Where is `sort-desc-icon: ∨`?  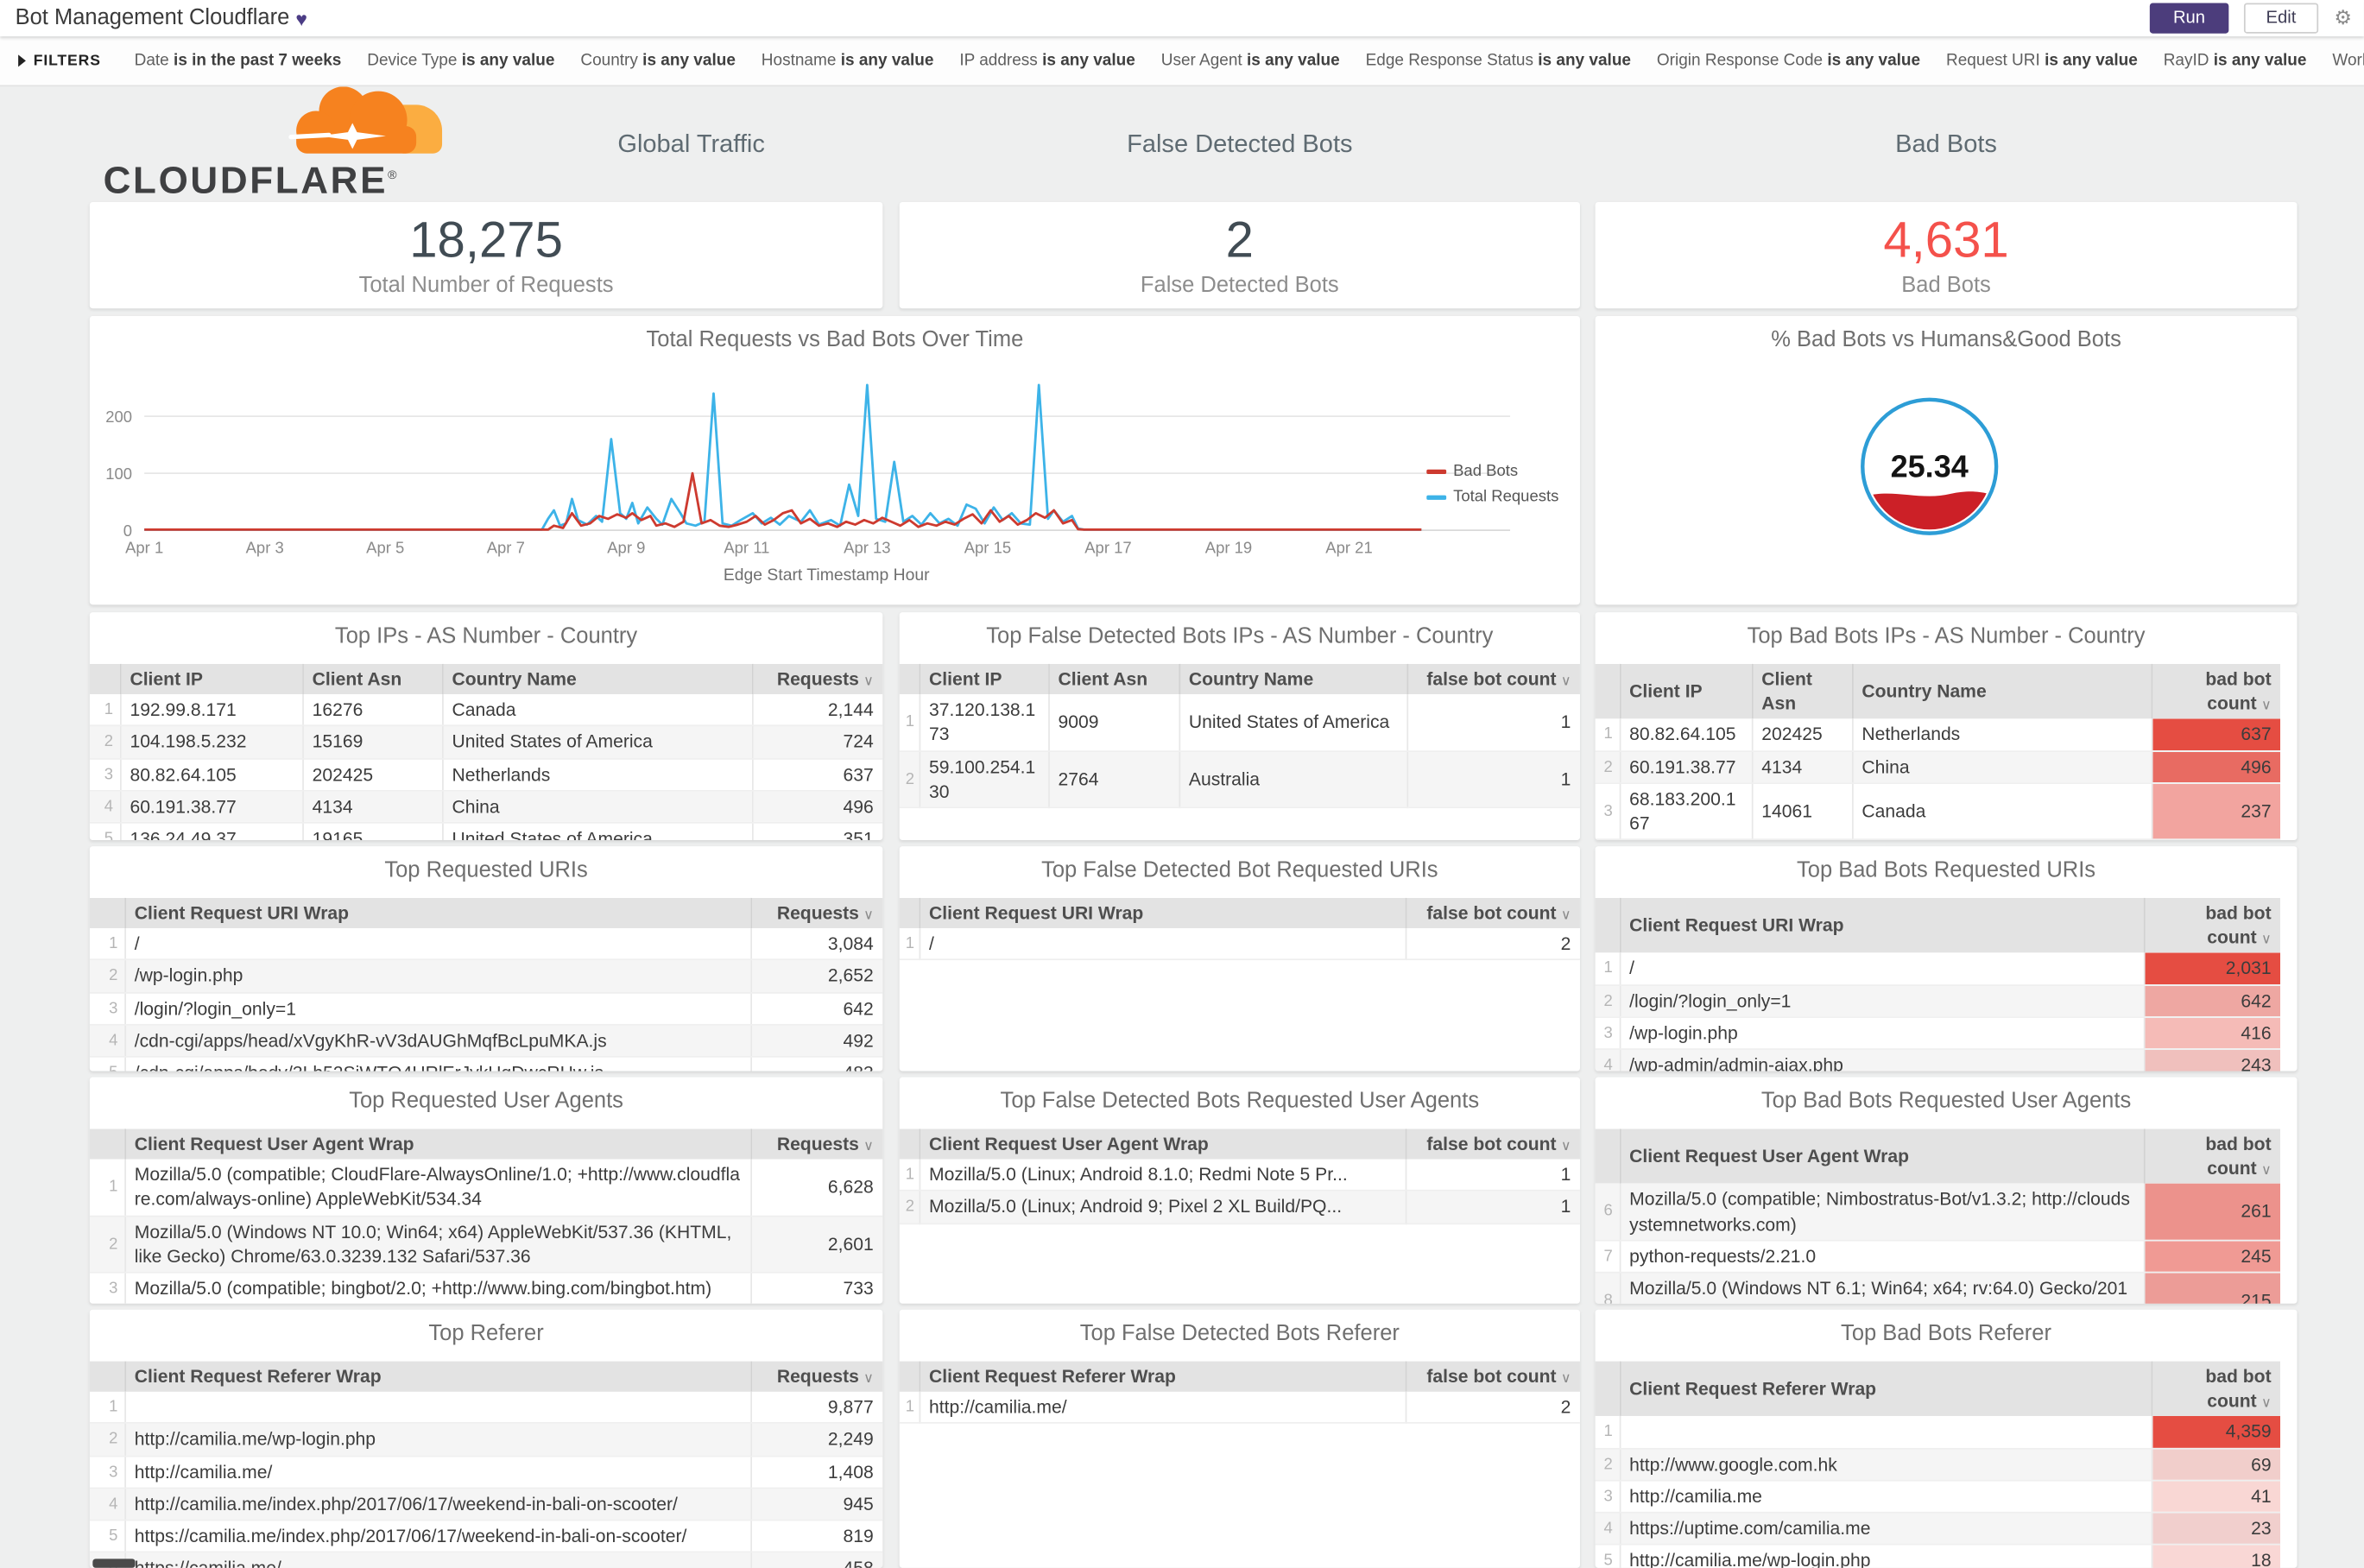 sort-desc-icon: ∨ is located at coordinates (2266, 1171).